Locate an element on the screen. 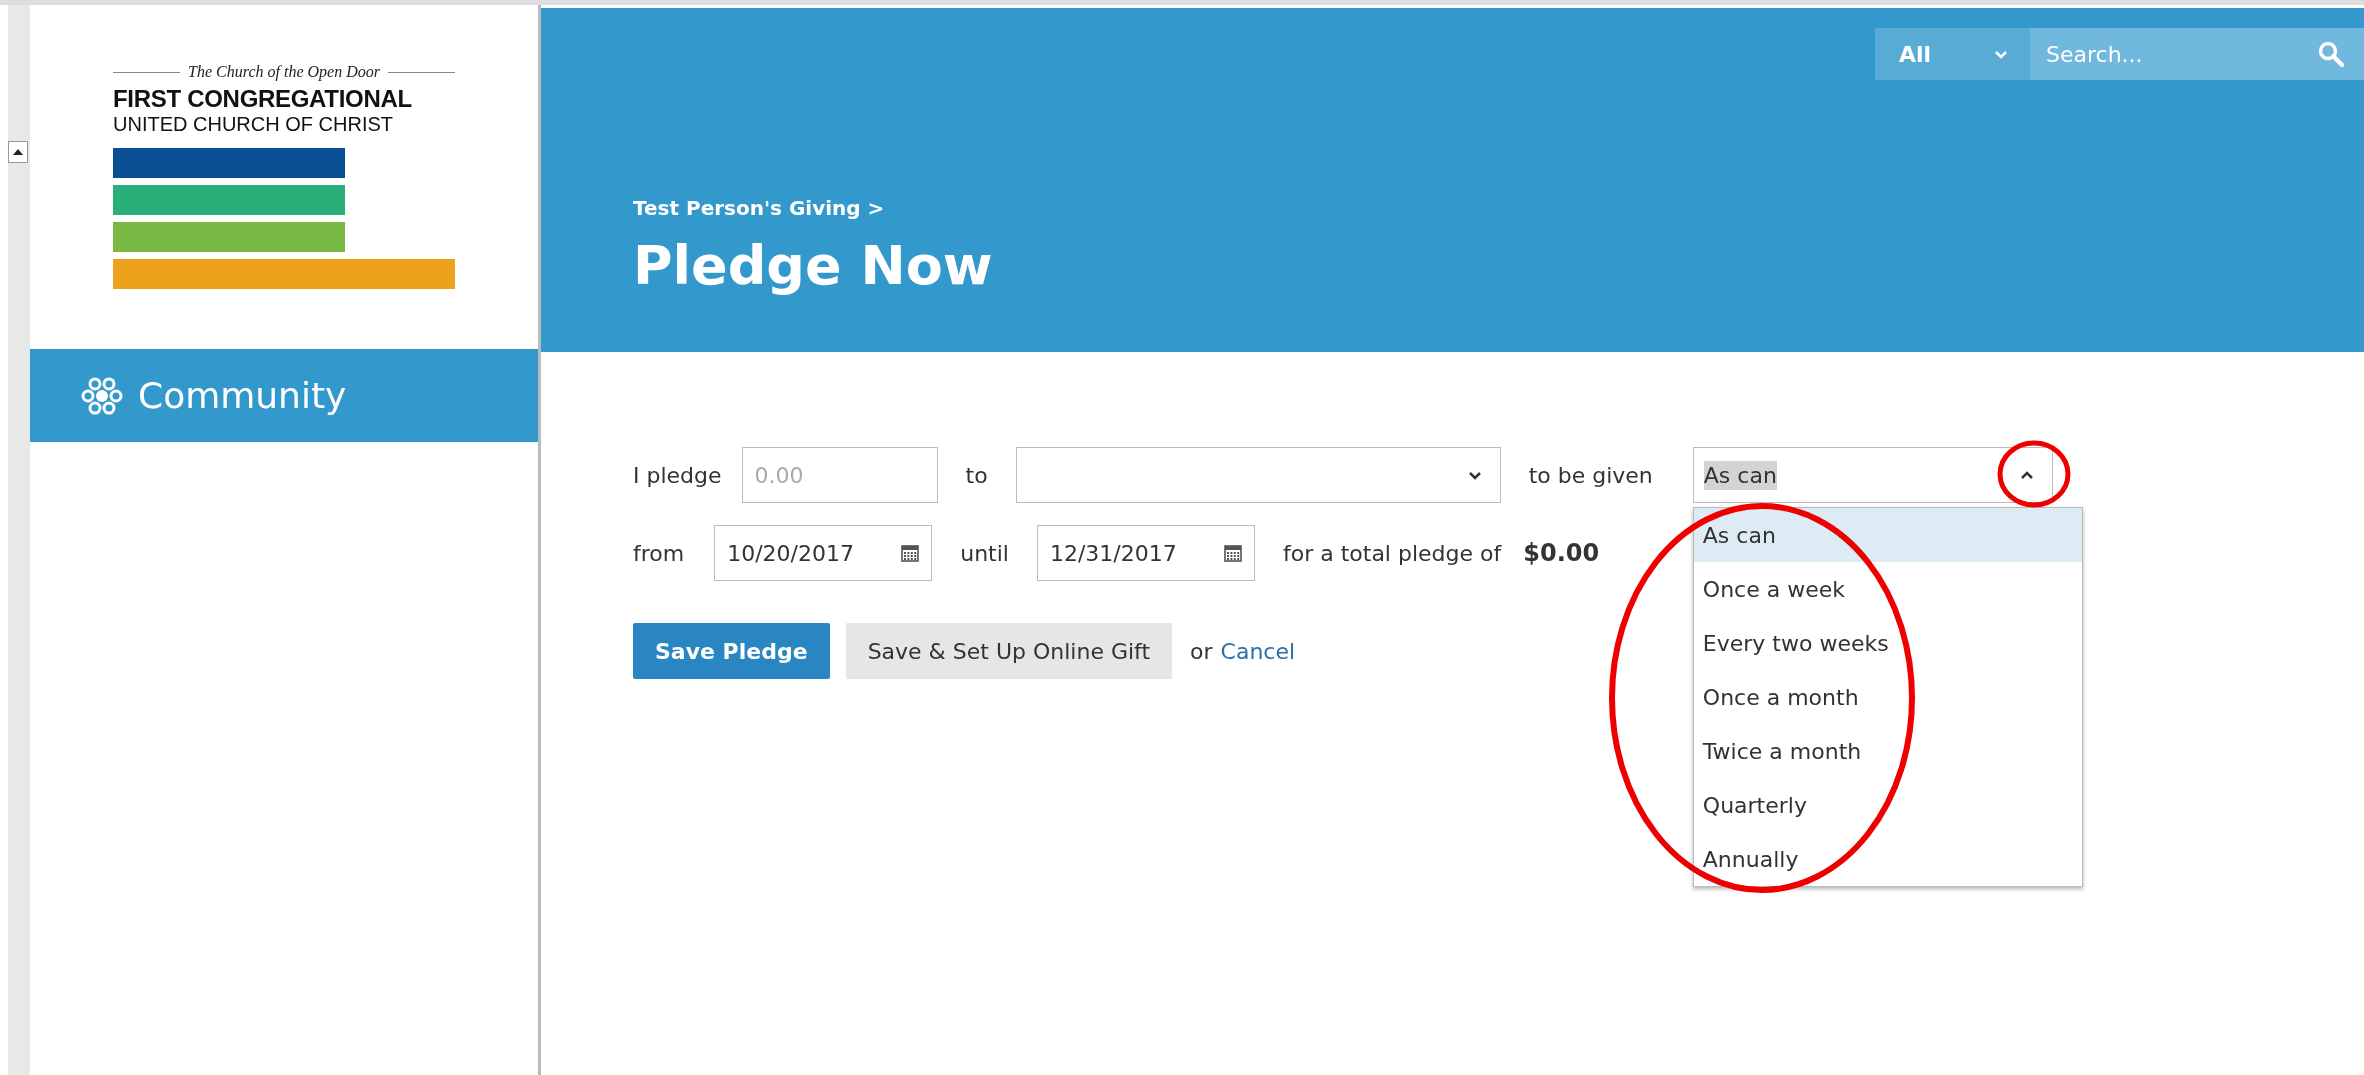 The width and height of the screenshot is (2364, 1075). start-date-field: 10/20/2017 is located at coordinates (823, 553).